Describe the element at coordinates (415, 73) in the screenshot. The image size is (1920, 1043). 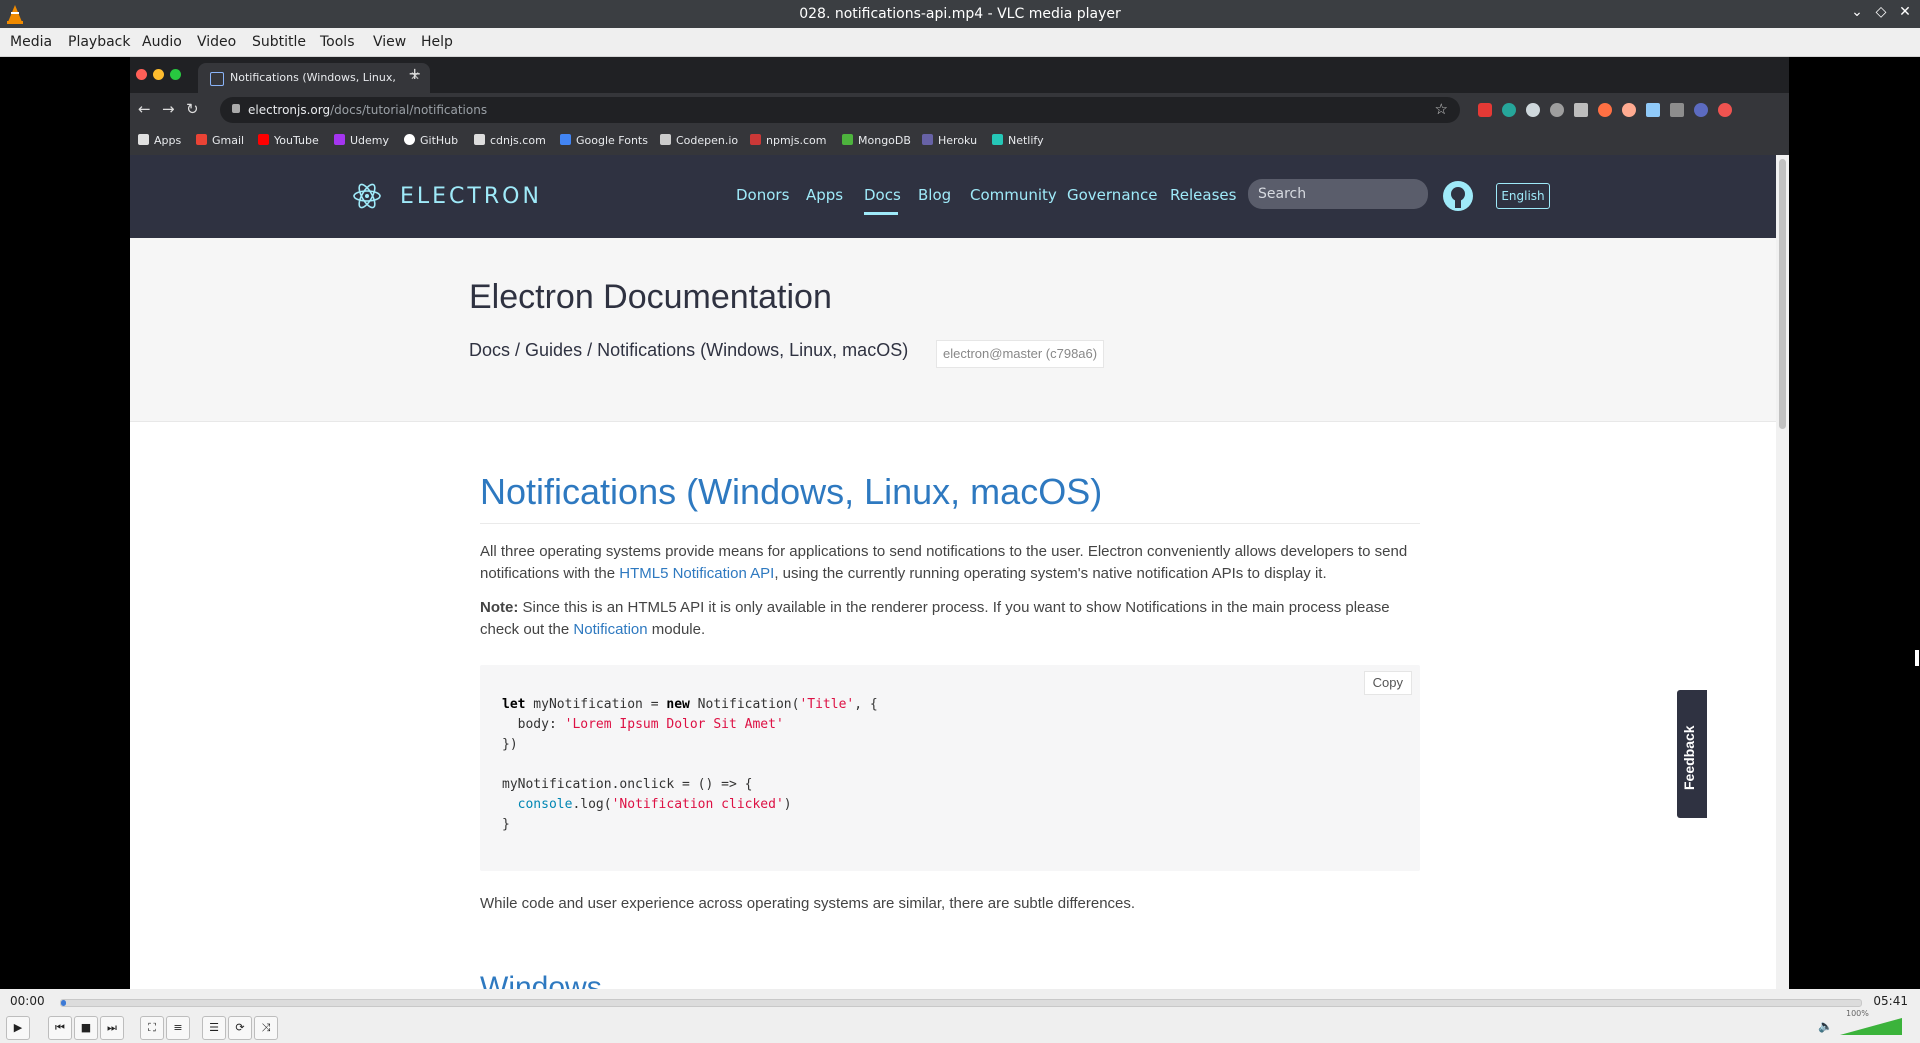
I see `new-tab-icon: +` at that location.